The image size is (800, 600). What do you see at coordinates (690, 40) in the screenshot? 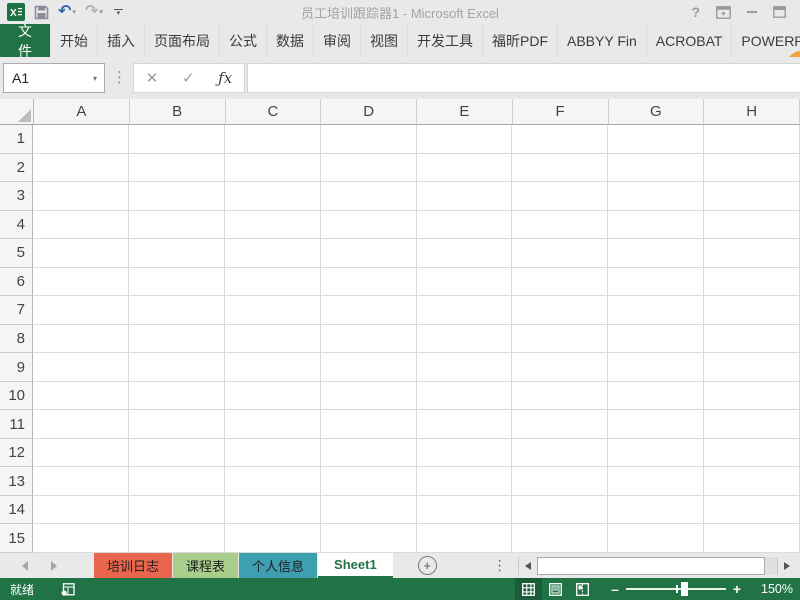
I see `ribbon-tab: ACROBAT` at bounding box center [690, 40].